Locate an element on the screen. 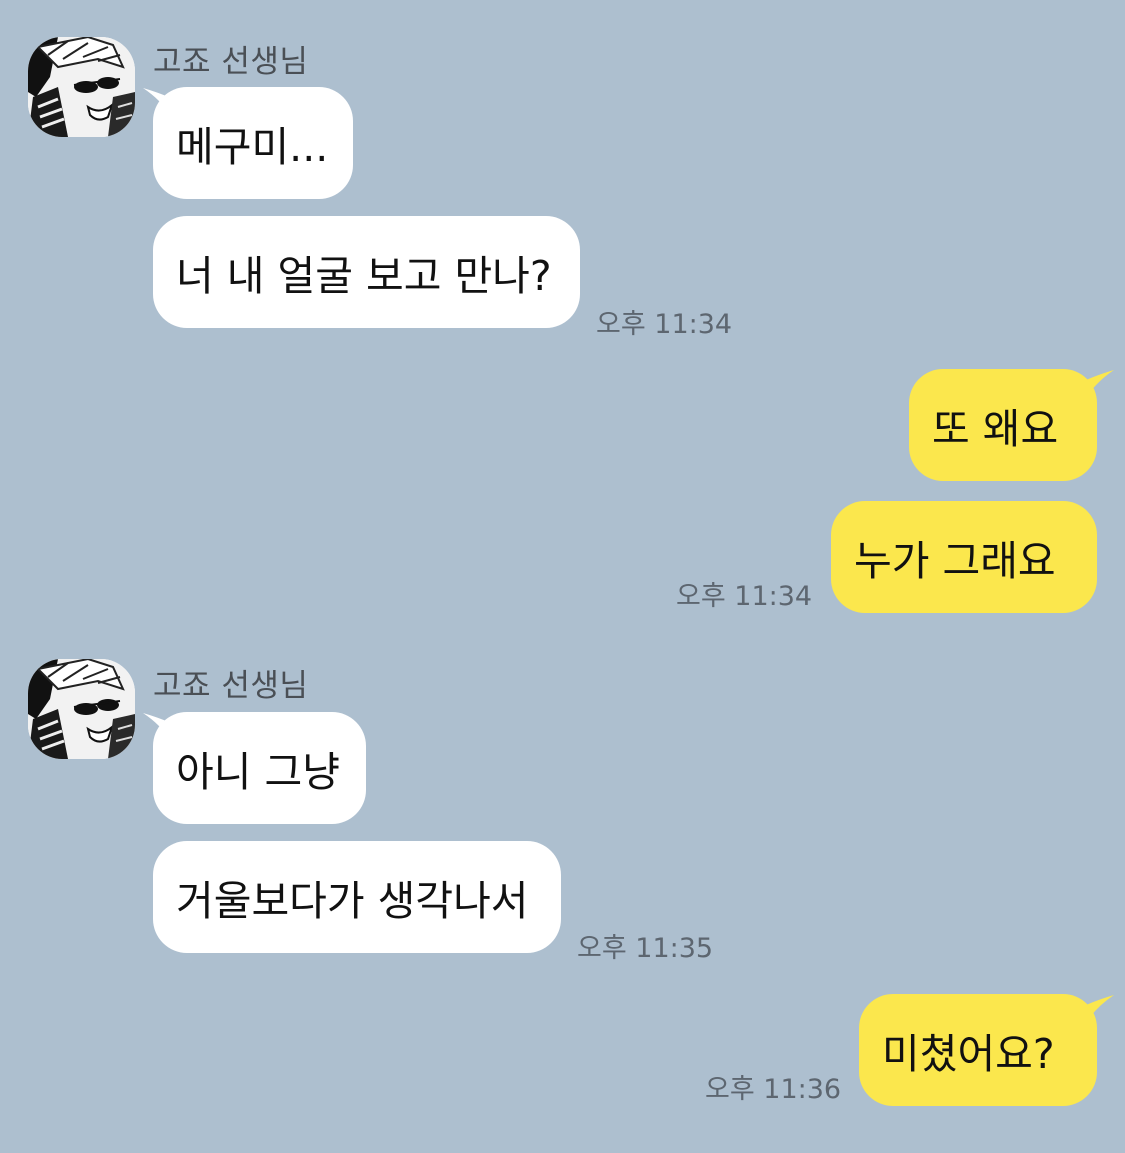 The width and height of the screenshot is (1125, 1153). message-bubble-incoming: 아니 그냥 is located at coordinates (259, 768).